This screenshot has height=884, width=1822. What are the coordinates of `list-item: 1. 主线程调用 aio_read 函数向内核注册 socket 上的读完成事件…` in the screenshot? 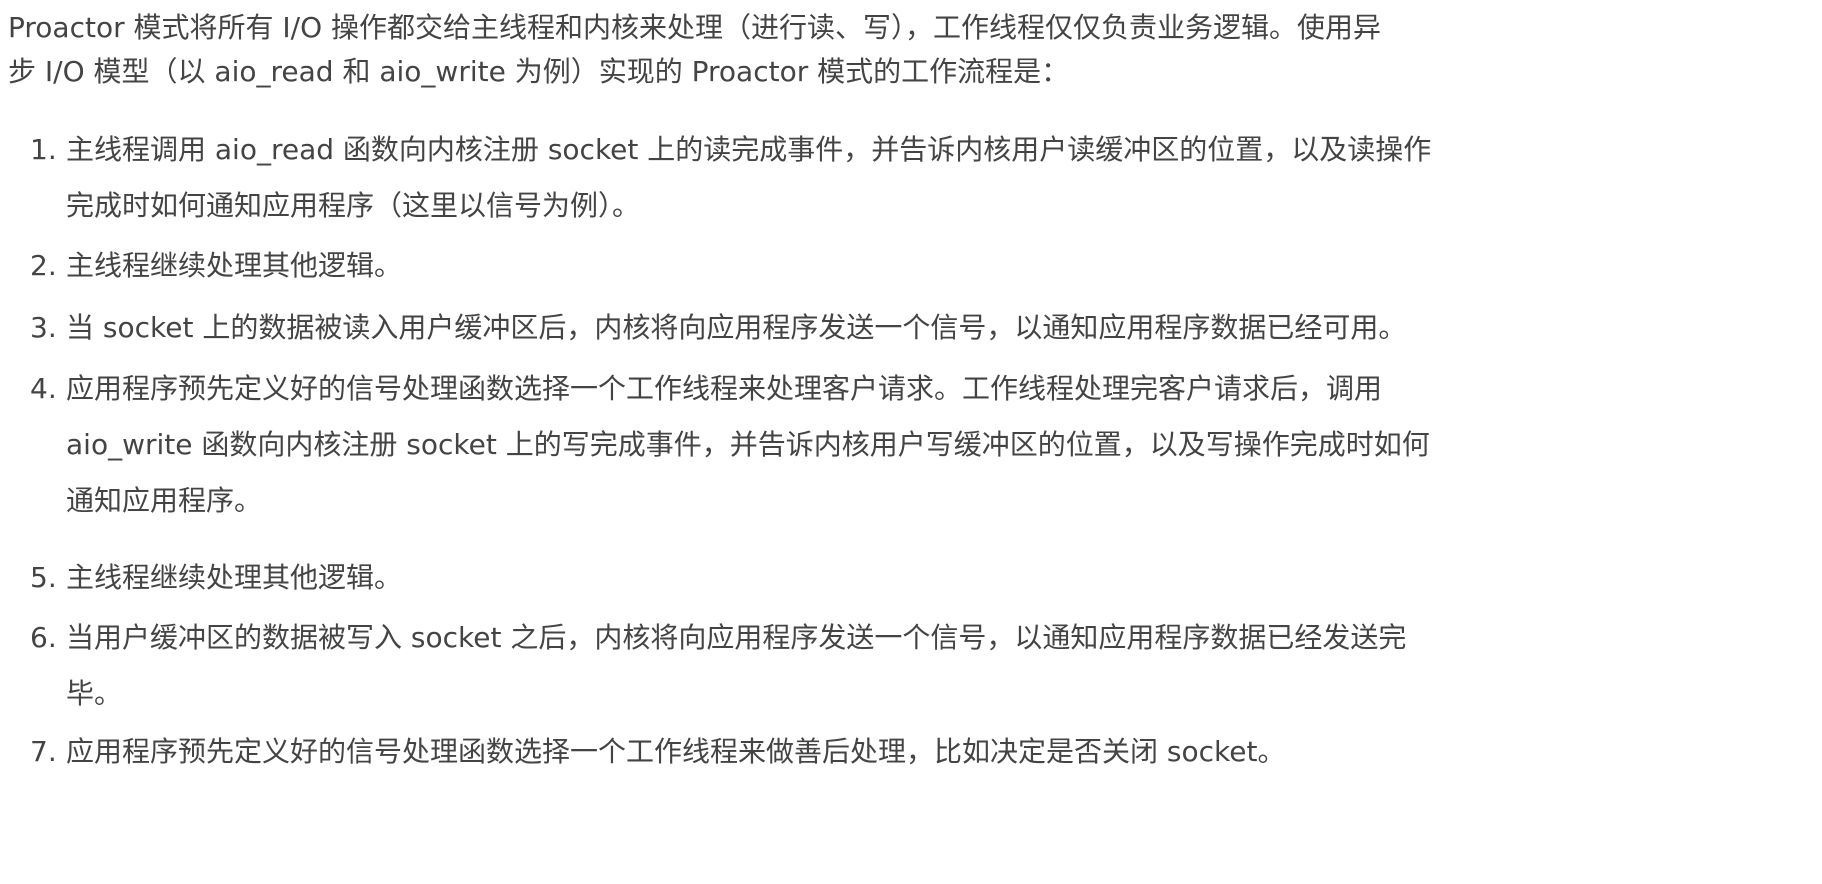 It's located at (730, 178).